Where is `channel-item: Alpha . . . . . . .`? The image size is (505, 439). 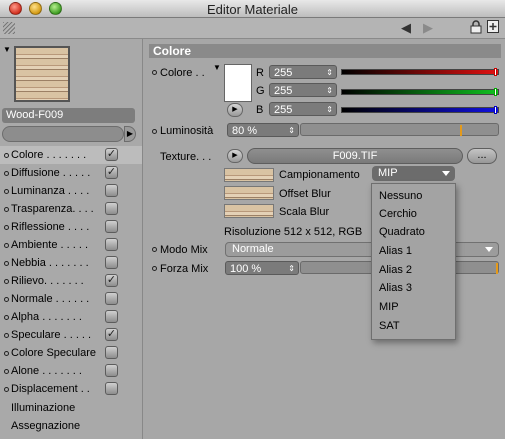 channel-item: Alpha . . . . . . . is located at coordinates (71, 317).